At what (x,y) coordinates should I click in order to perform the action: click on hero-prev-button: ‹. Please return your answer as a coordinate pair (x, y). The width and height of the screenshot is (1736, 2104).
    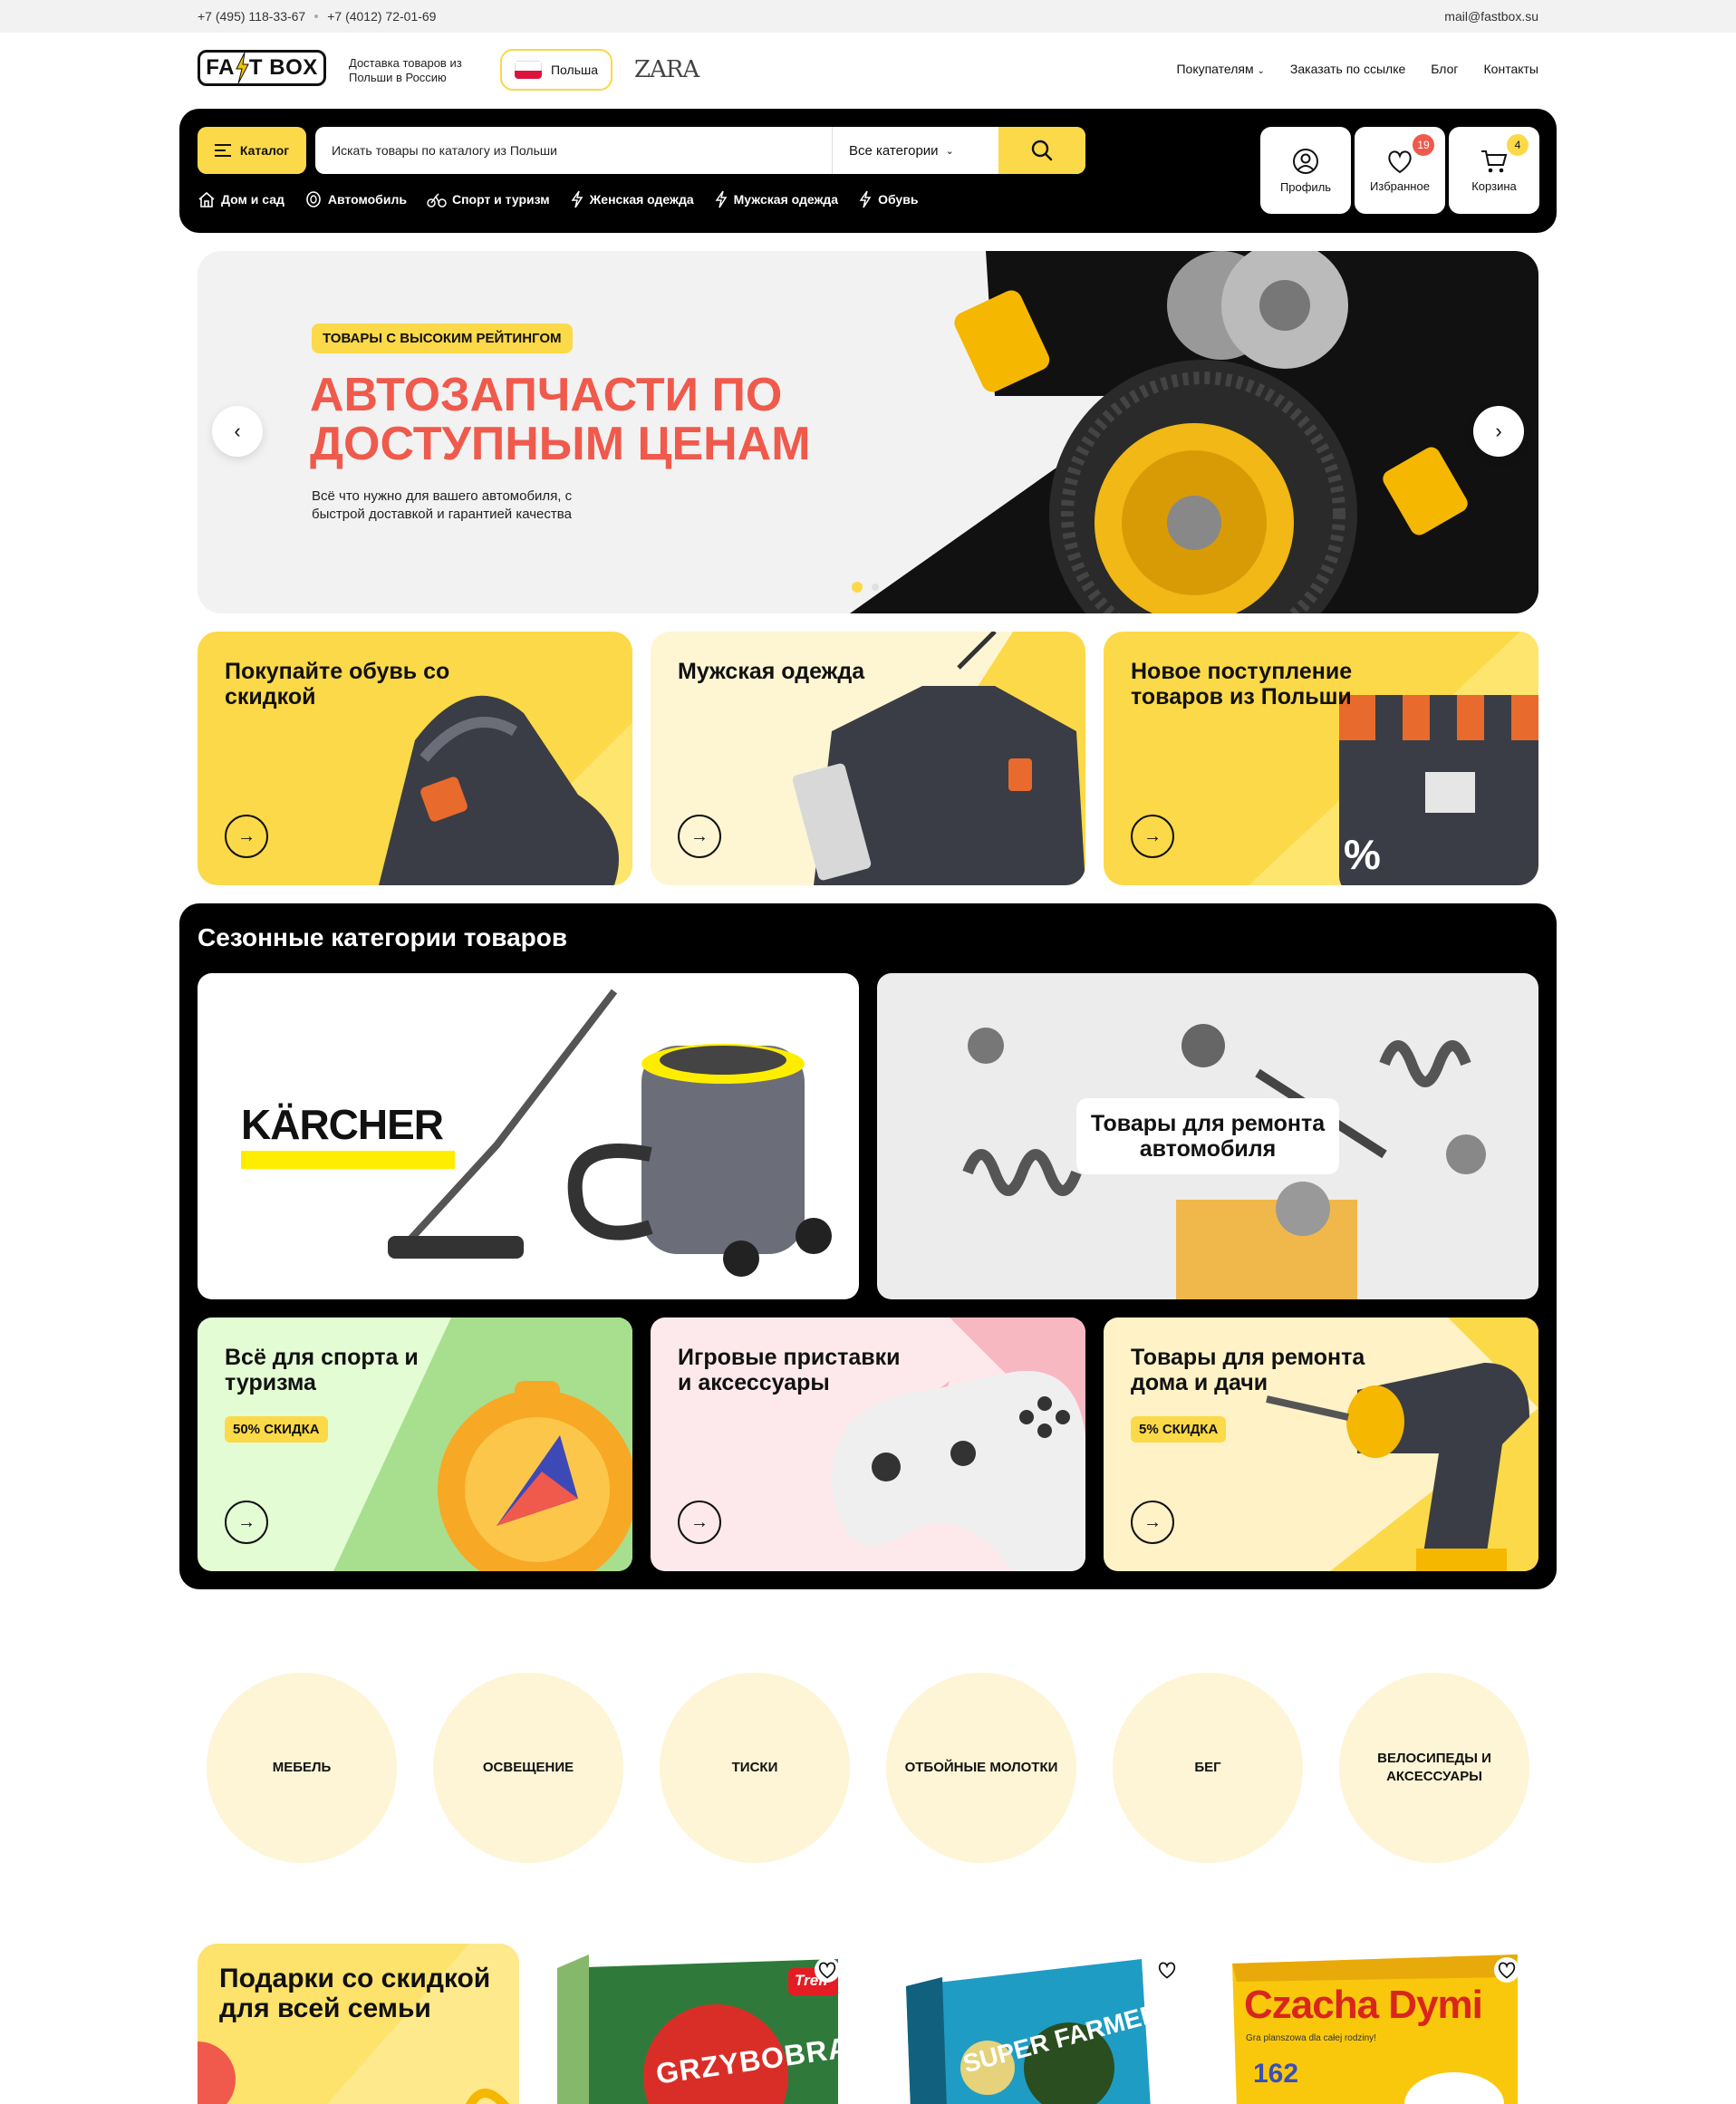
    Looking at the image, I should click on (237, 431).